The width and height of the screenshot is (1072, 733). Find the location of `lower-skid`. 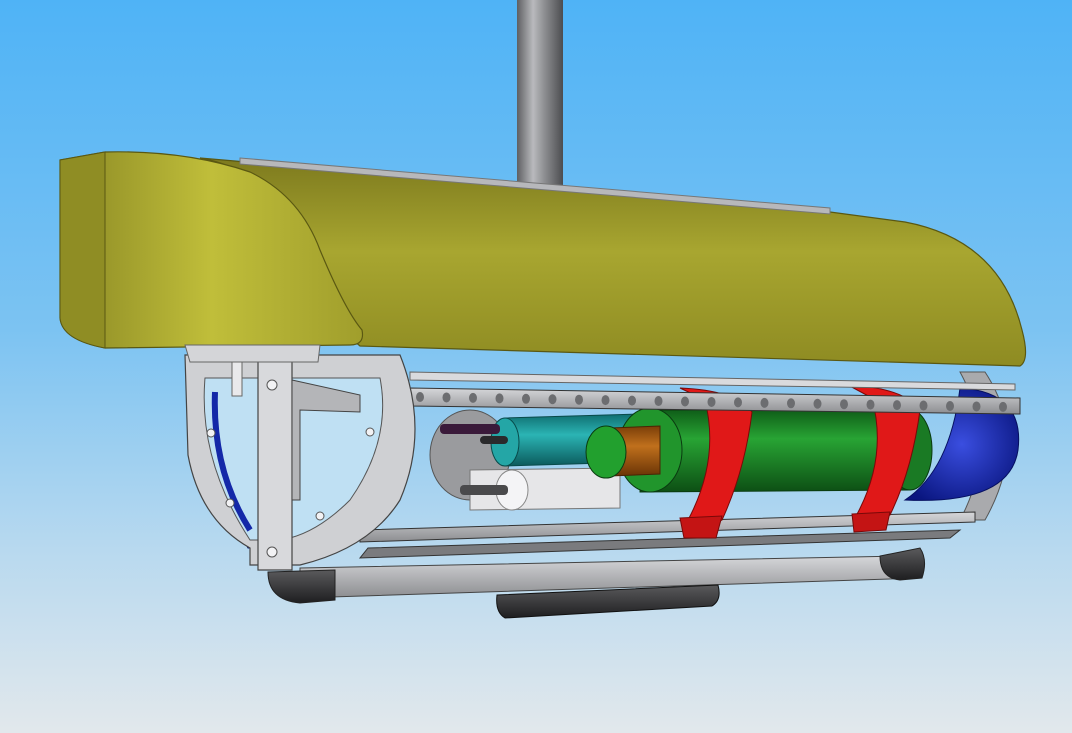

lower-skid is located at coordinates (596, 583).